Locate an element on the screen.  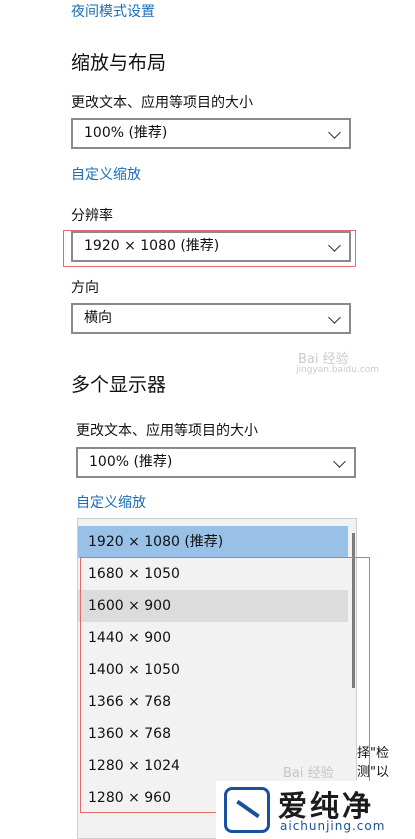
resolution-label: 分辨率 is located at coordinates (92, 216).